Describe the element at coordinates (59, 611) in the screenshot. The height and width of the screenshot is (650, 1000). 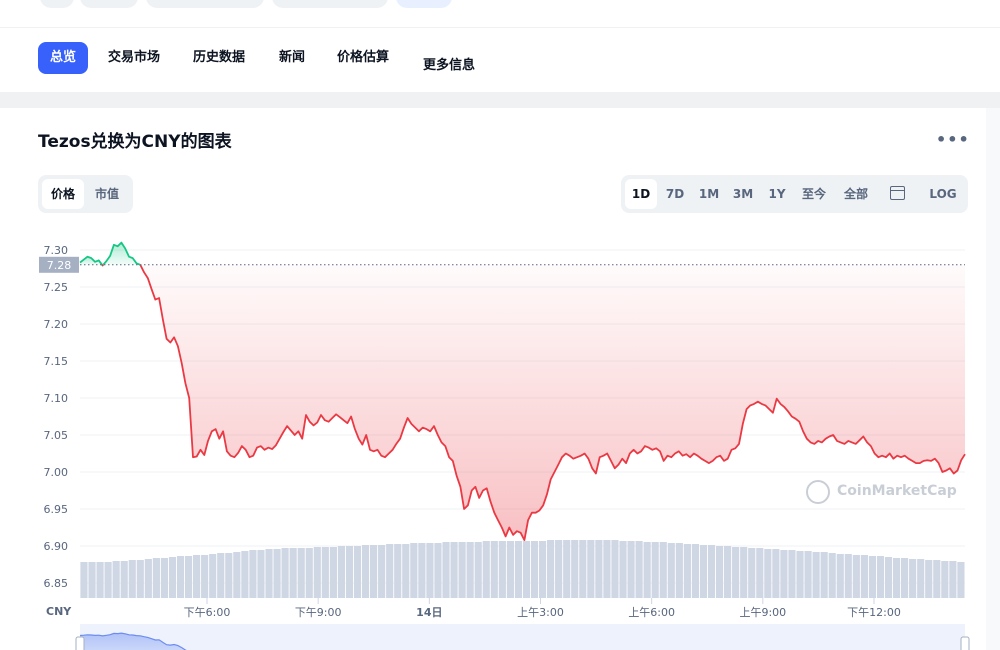
I see `currency-label: CNY` at that location.